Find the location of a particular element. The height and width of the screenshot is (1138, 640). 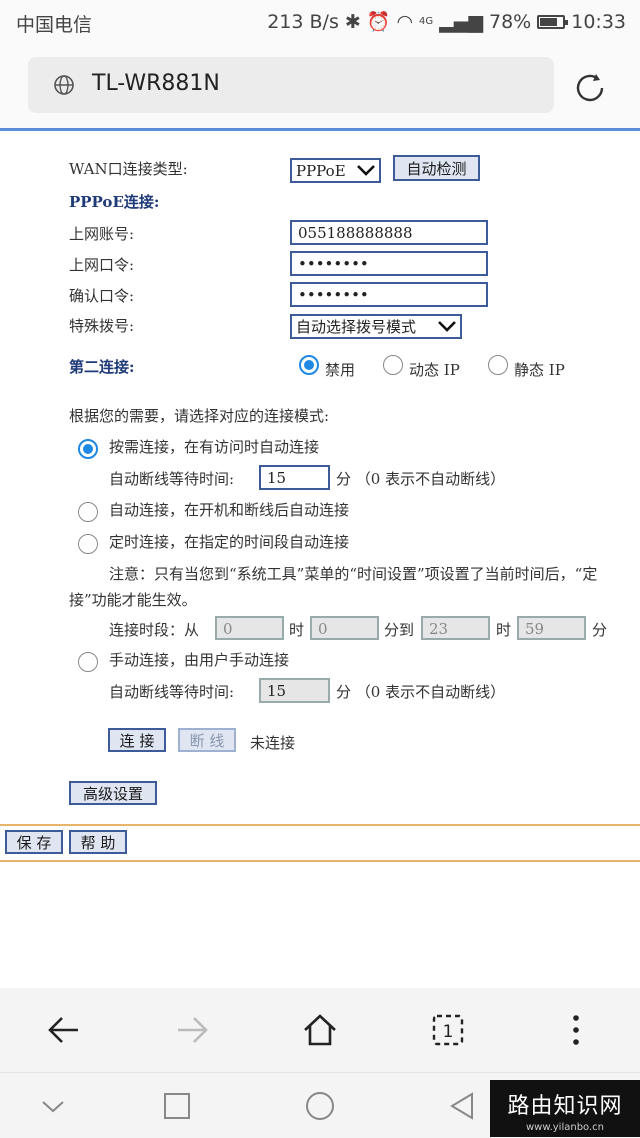

wan-type-select: PPPoE is located at coordinates (335, 170).